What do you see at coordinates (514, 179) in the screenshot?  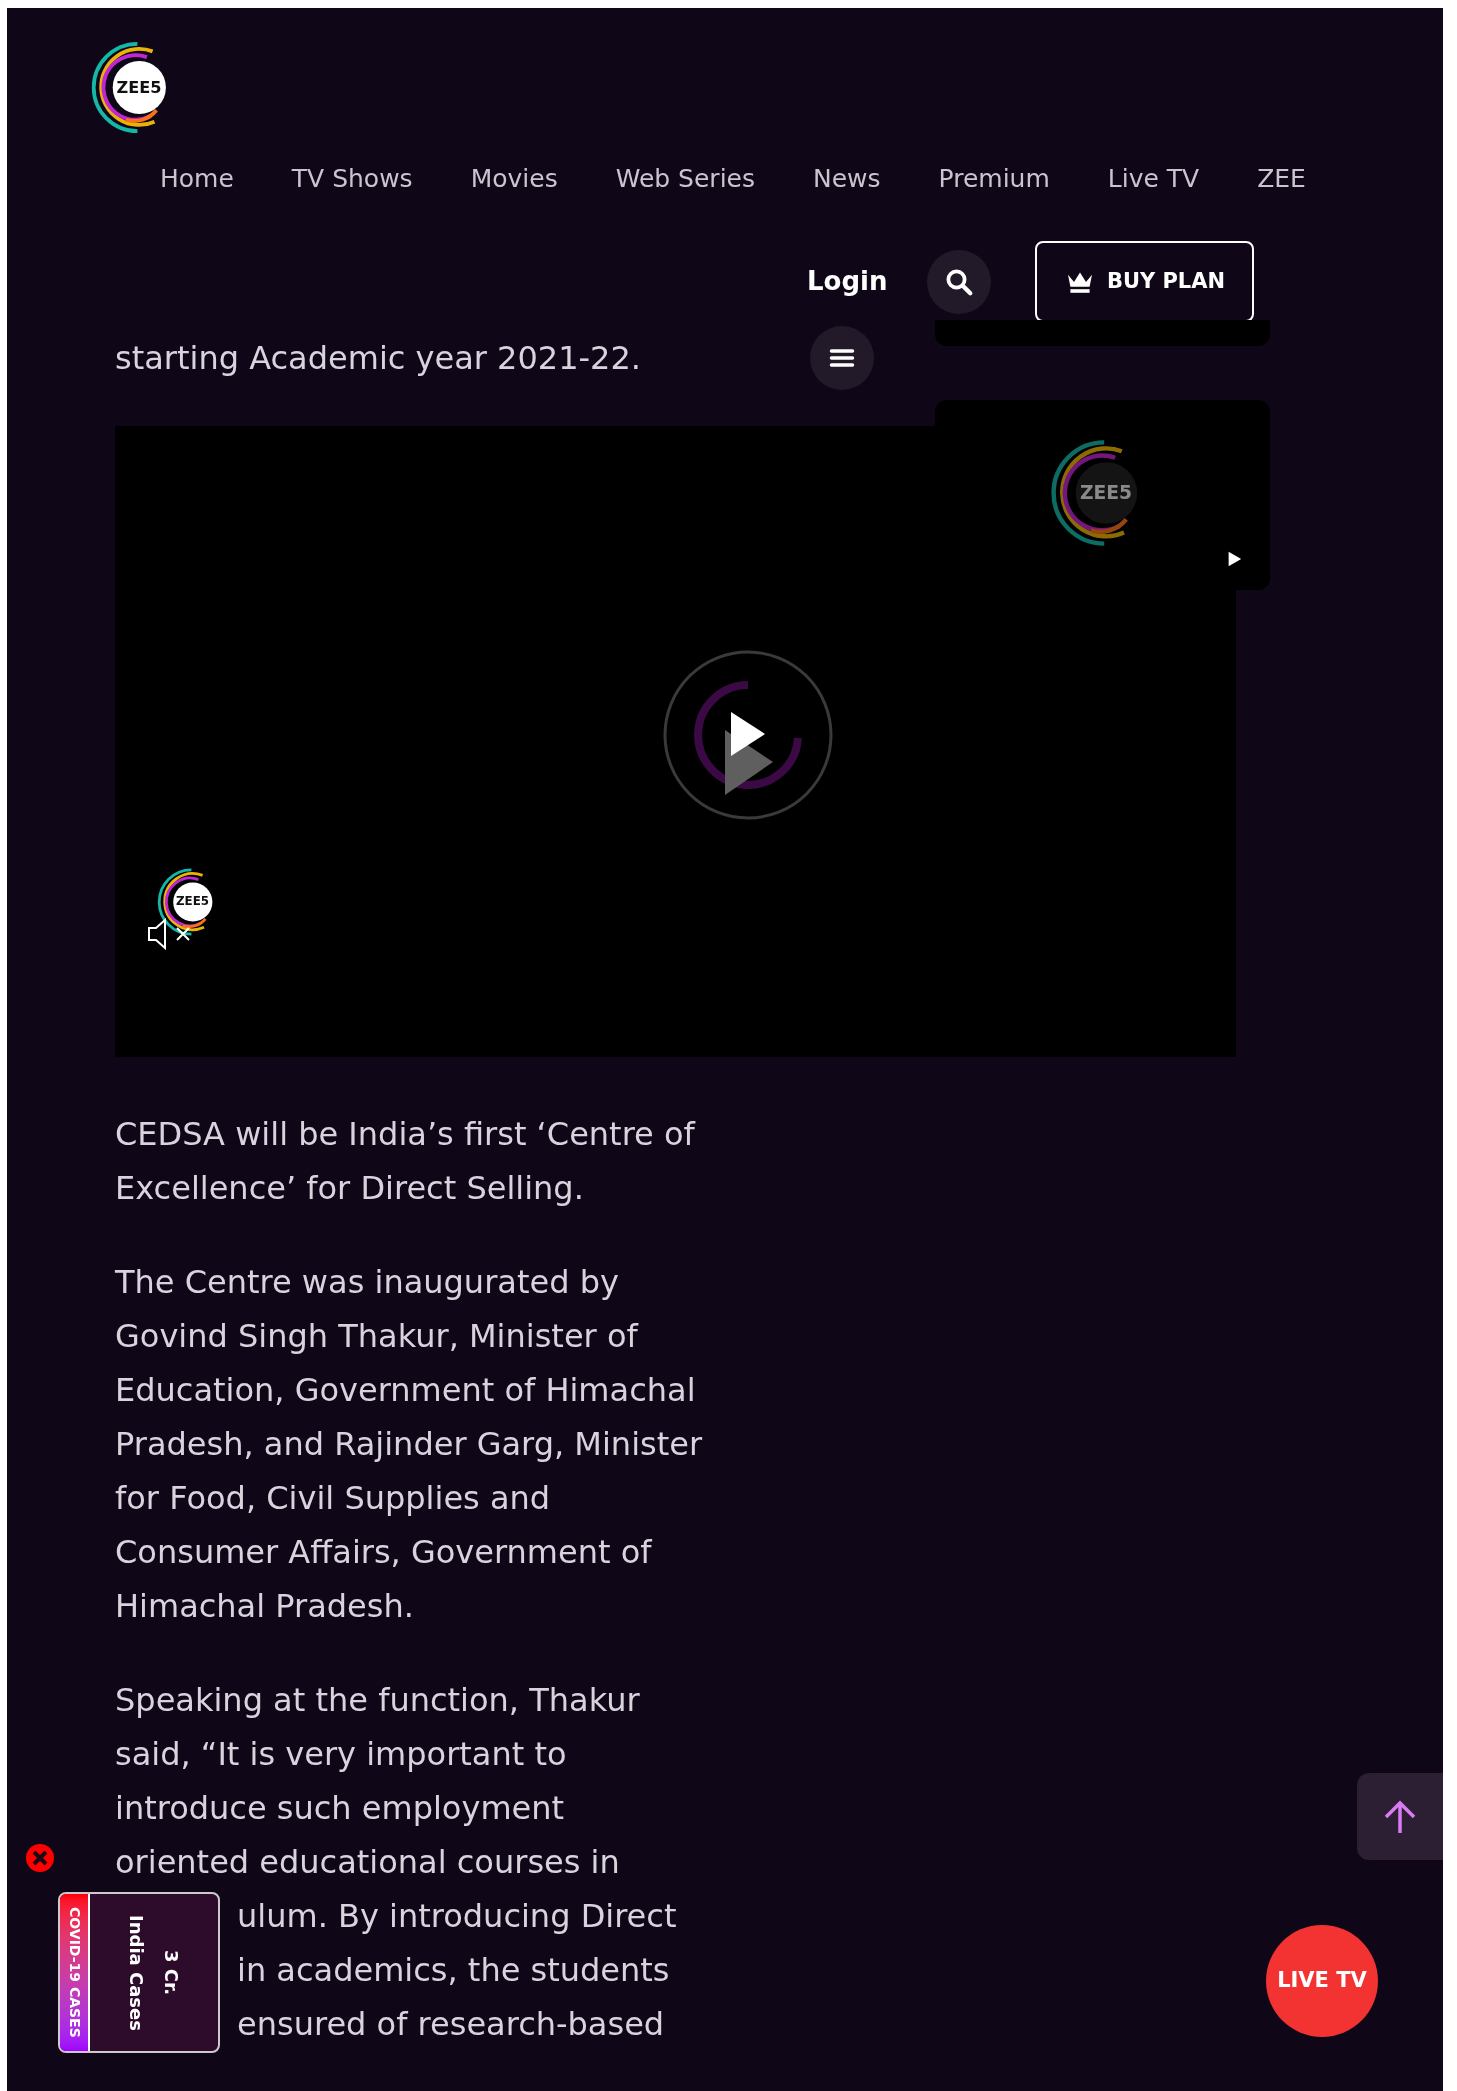 I see `nav-link: Movies` at bounding box center [514, 179].